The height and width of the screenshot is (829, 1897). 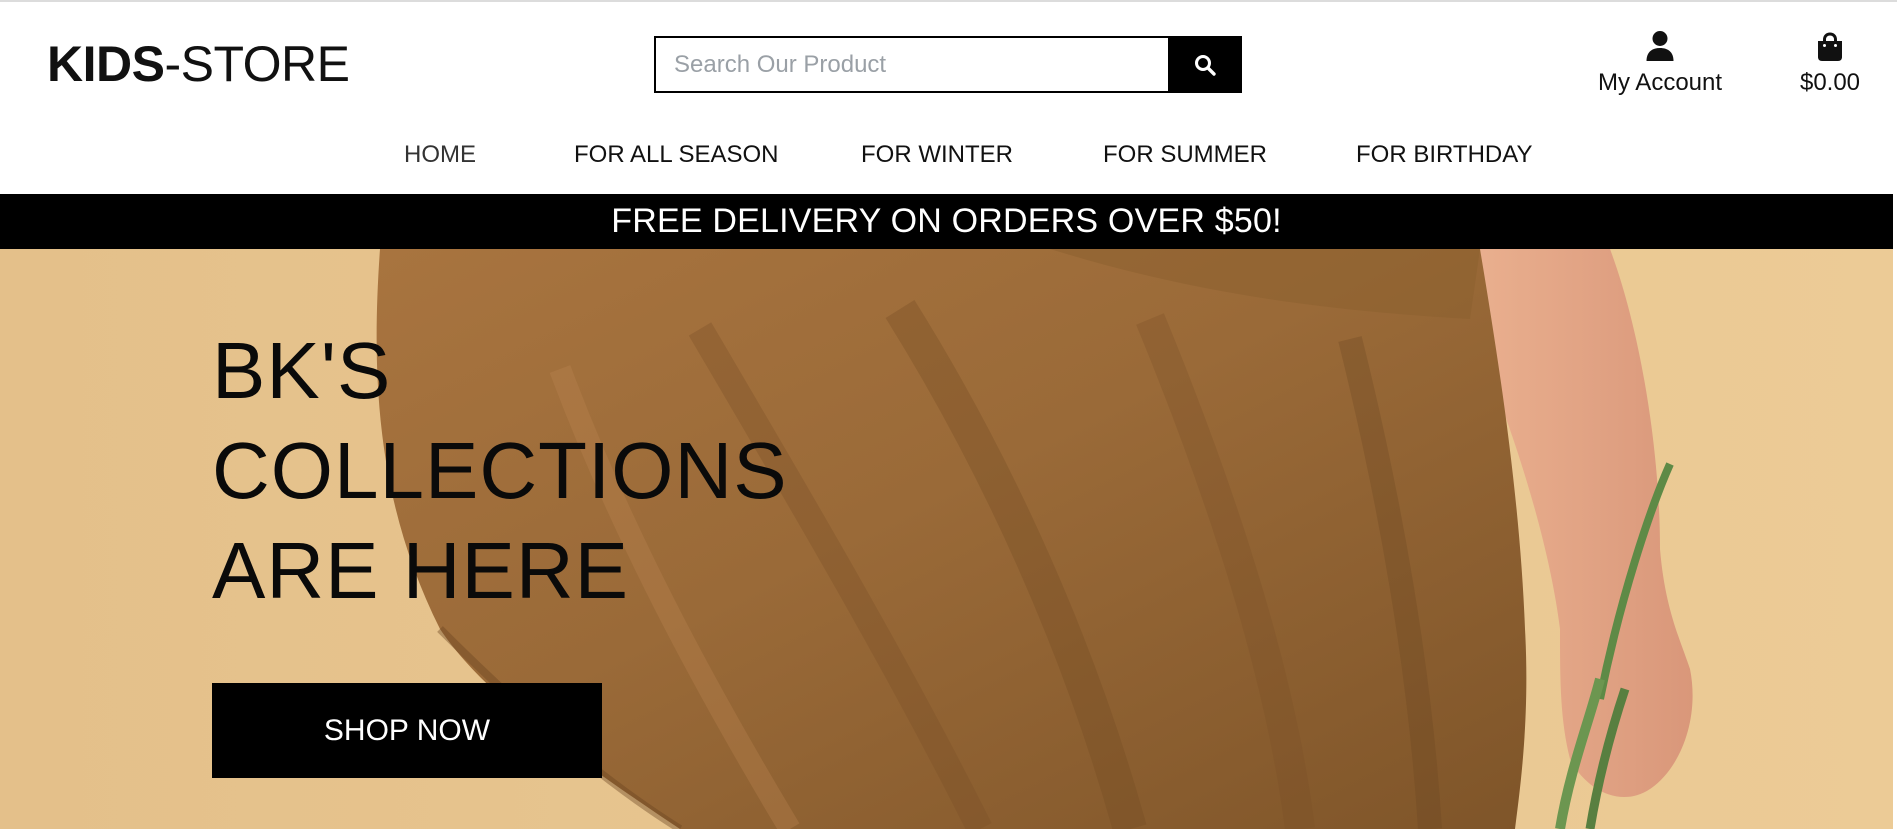 I want to click on my-account-link: My Account, so click(x=1660, y=63).